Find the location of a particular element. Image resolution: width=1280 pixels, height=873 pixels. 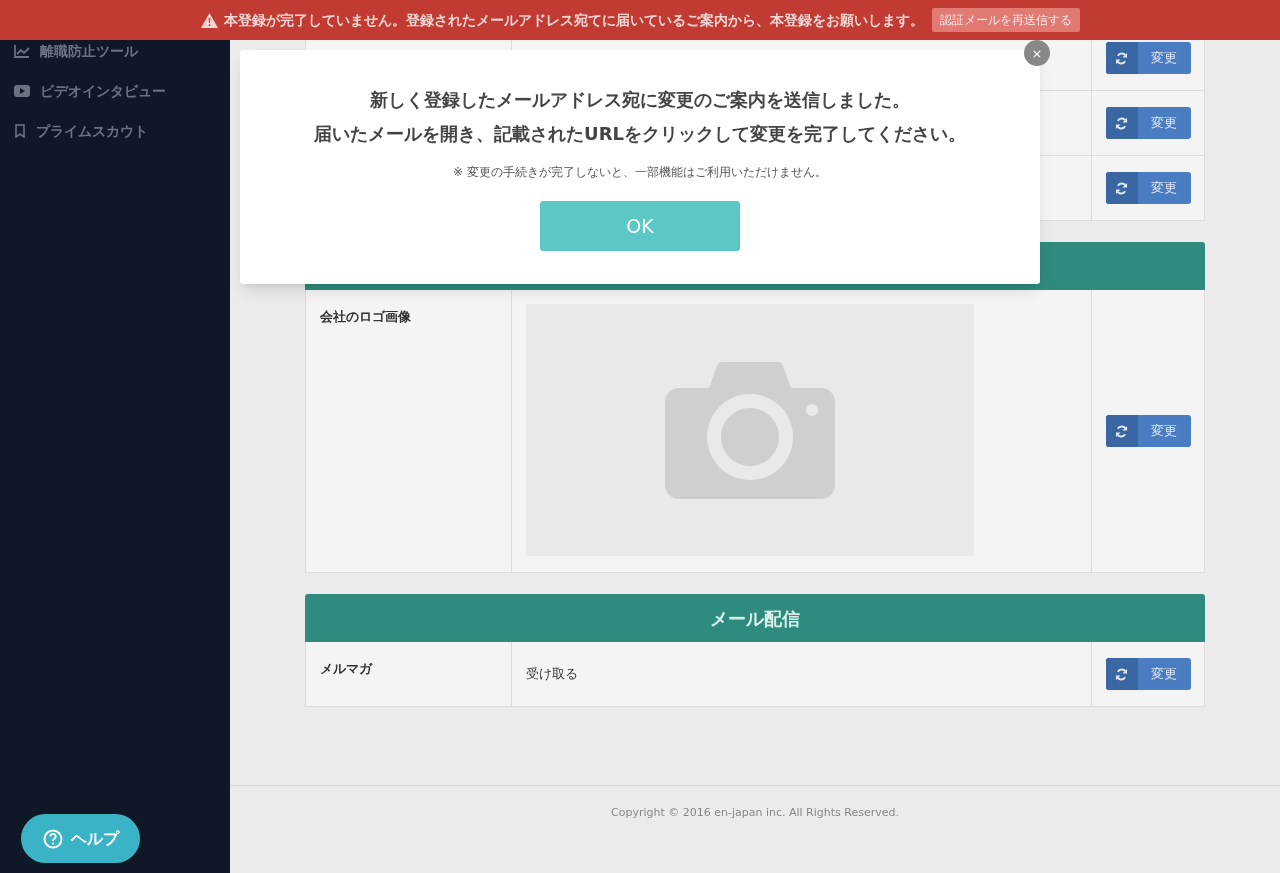

chart-icon is located at coordinates (22, 51).